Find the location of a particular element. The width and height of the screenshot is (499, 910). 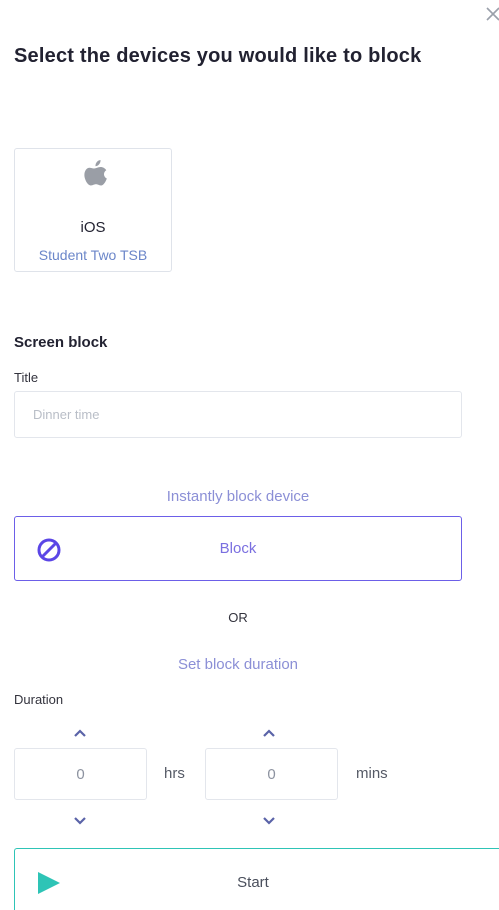

title-input is located at coordinates (238, 414).